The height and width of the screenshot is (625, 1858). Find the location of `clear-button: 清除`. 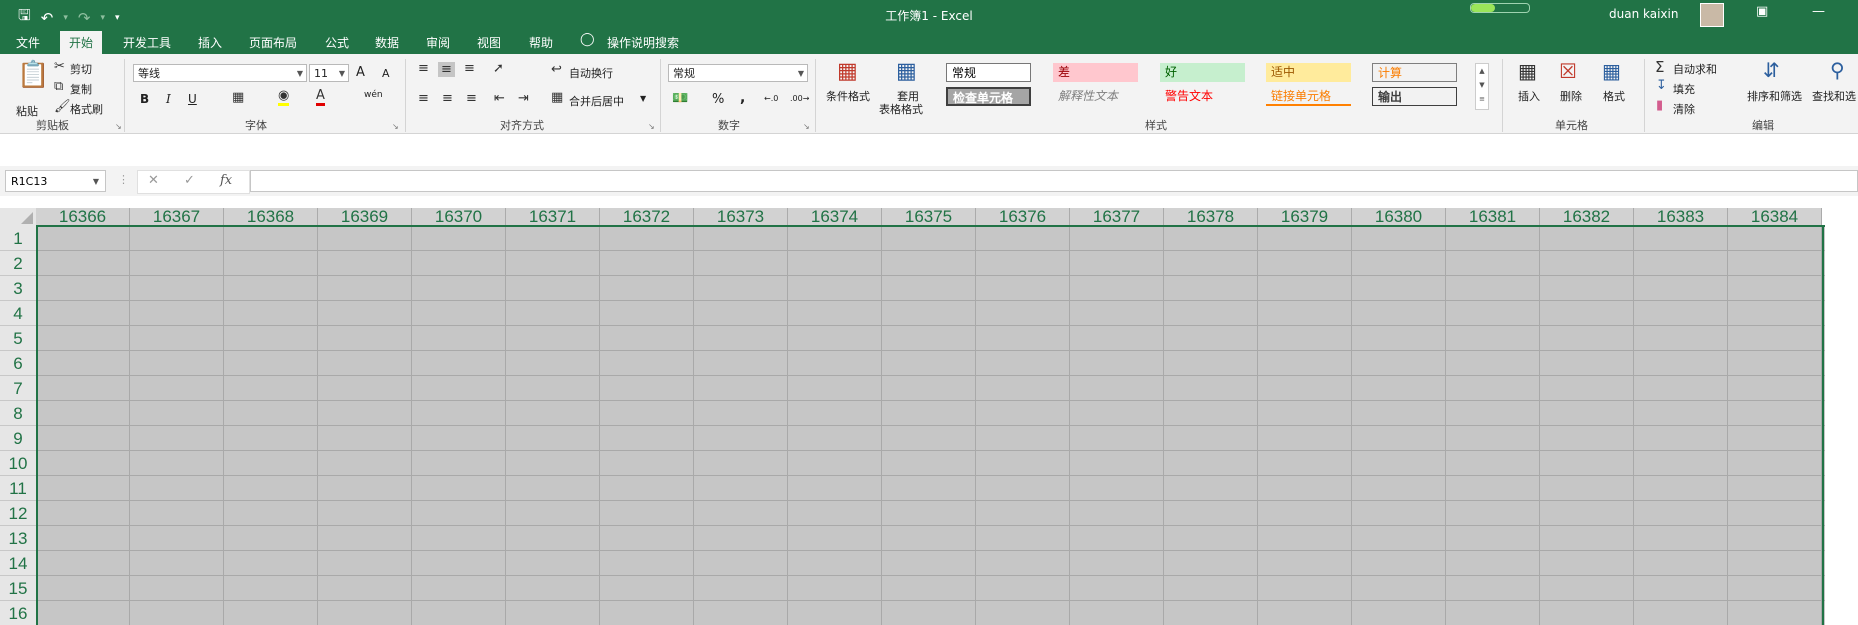

clear-button: 清除 is located at coordinates (1684, 109).